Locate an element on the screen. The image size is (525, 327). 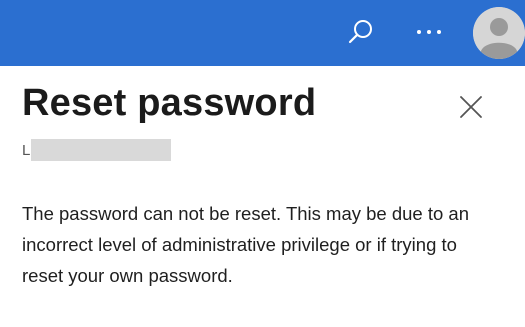
close-button is located at coordinates (471, 107).